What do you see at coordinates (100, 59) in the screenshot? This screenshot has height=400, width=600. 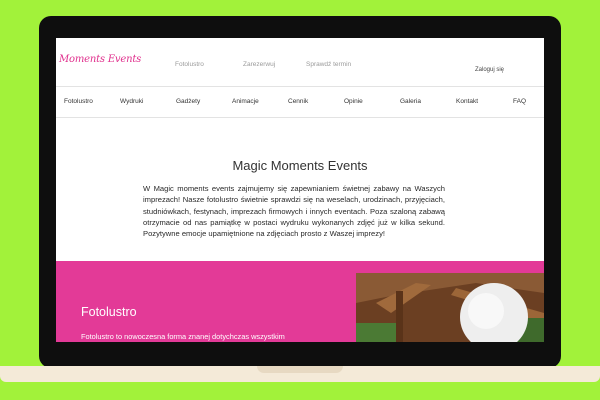 I see `site-logo: Moments Events` at bounding box center [100, 59].